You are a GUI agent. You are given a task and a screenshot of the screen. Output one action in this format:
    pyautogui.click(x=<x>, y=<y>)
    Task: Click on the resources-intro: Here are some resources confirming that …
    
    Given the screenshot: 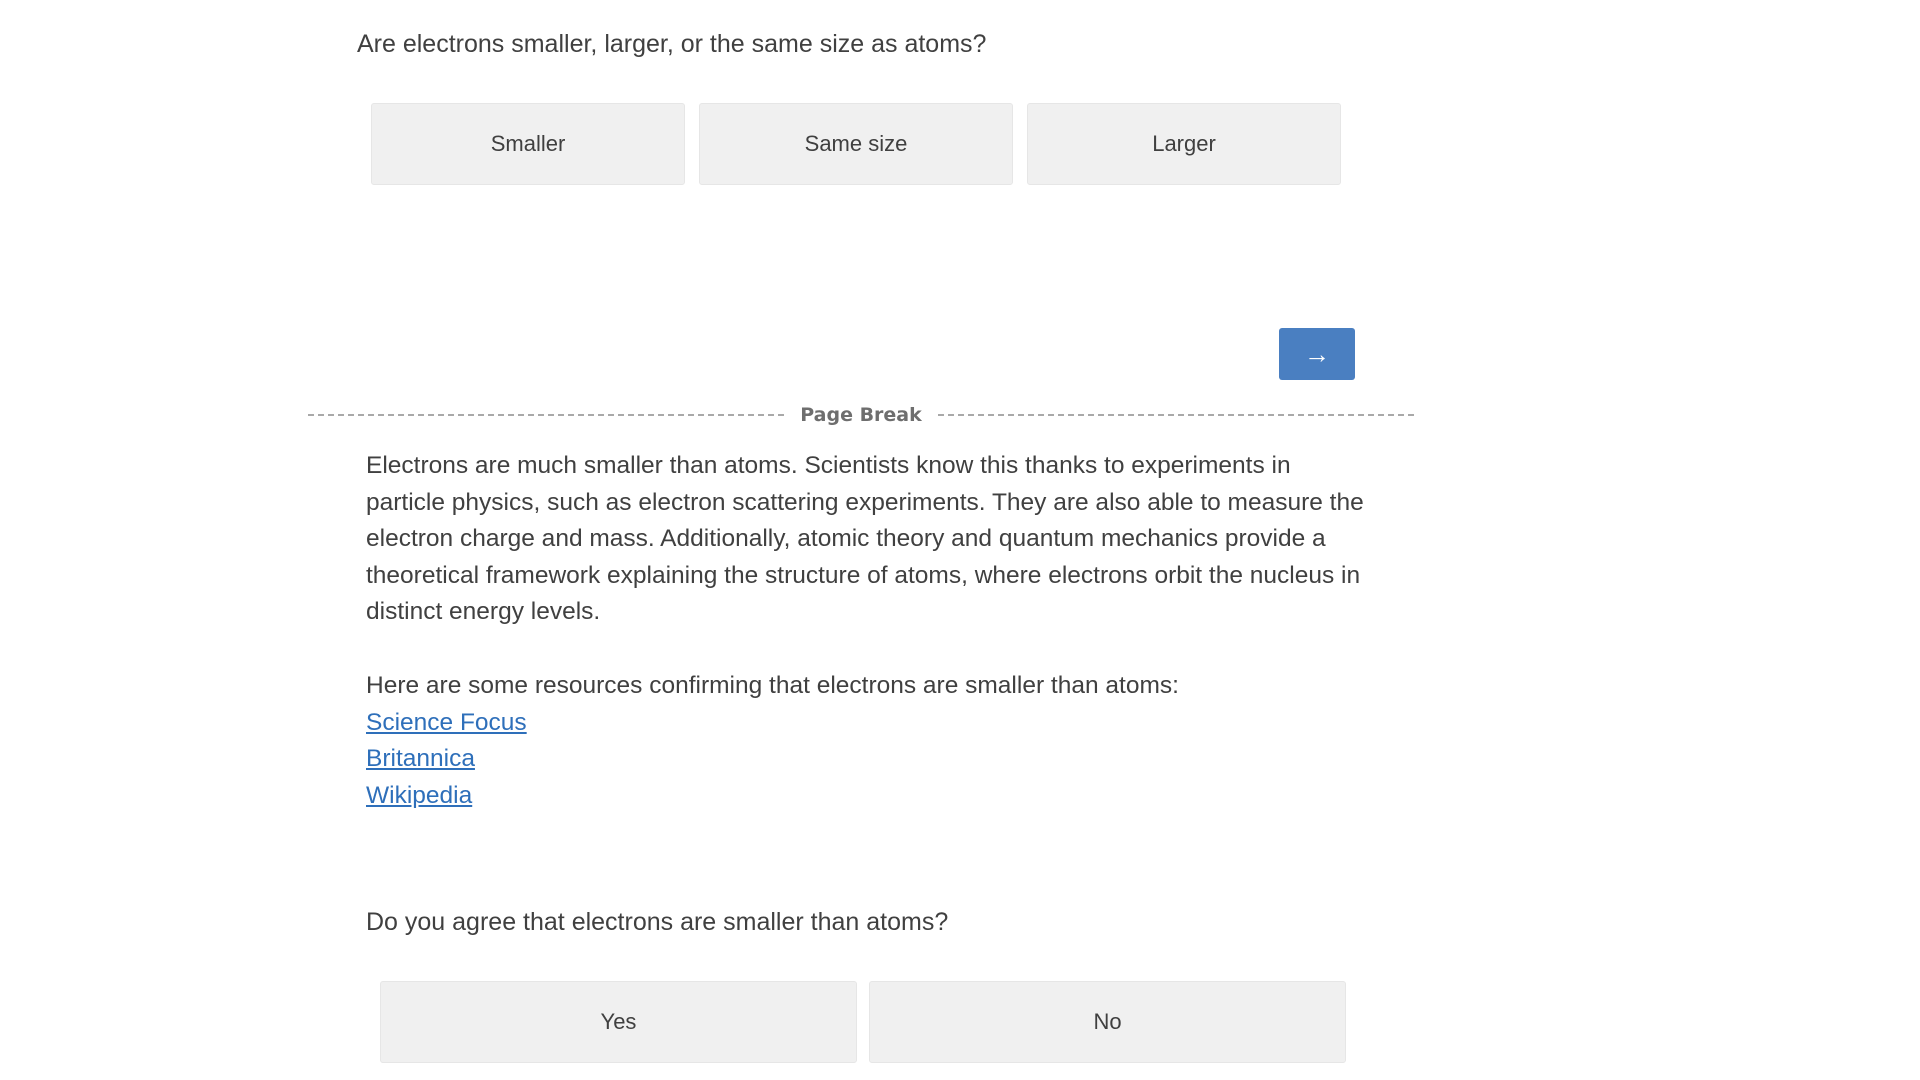 What is the action you would take?
    pyautogui.click(x=772, y=685)
    